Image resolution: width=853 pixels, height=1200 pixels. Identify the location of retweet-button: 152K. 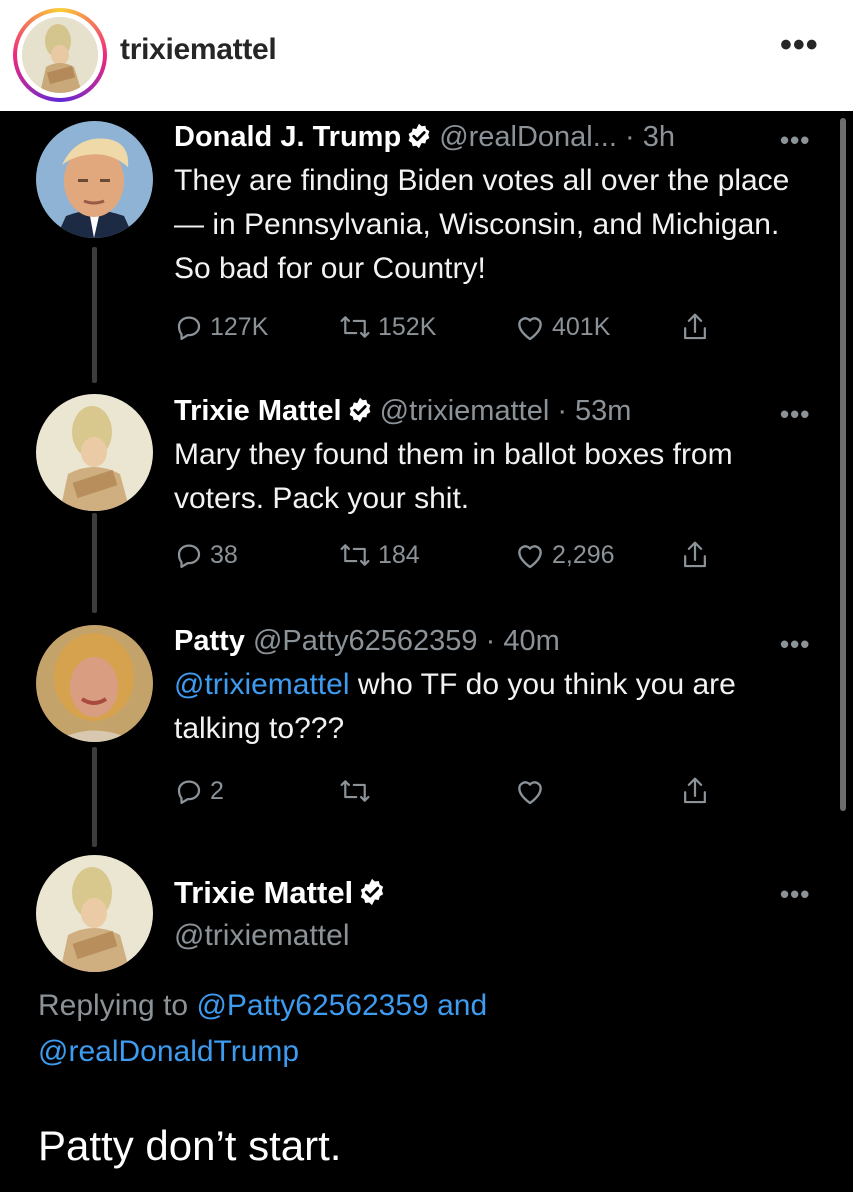
(387, 327).